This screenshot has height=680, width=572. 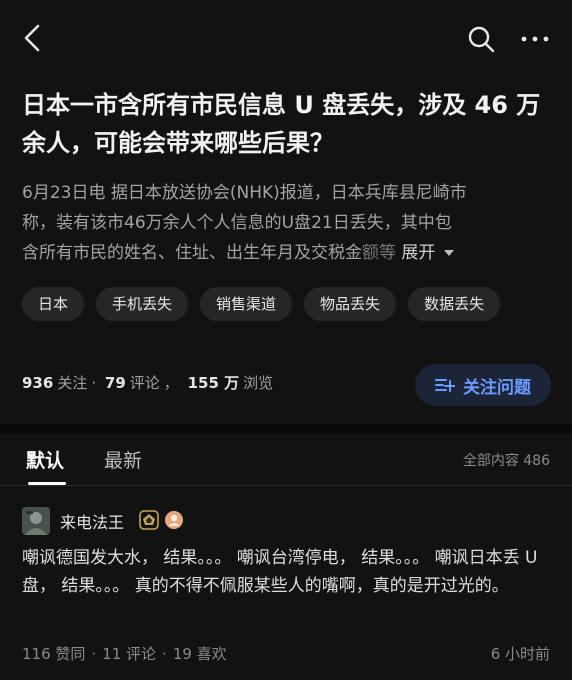 What do you see at coordinates (244, 193) in the screenshot?
I see `question-detail-line: 6月23日电 据日本放送协会(NHK)报道，日本兵库县尼崎市` at bounding box center [244, 193].